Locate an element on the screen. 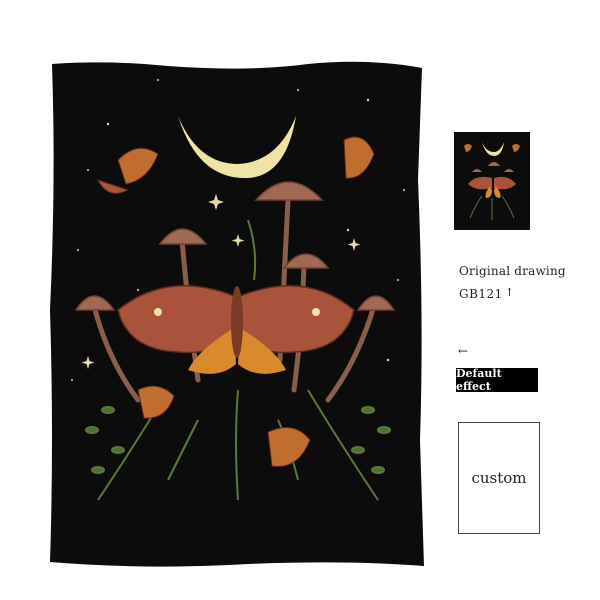 This screenshot has width=600, height=600. left-arrow-icon: ← is located at coordinates (463, 351).